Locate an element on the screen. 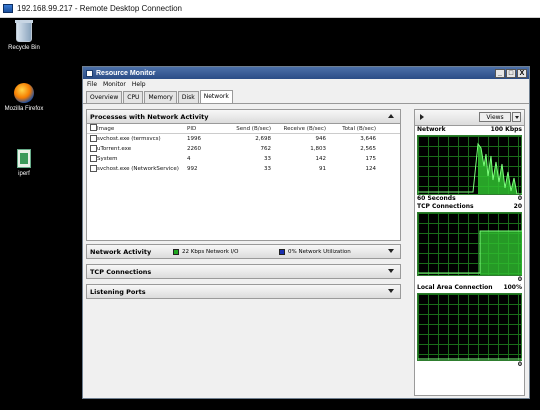 Image resolution: width=540 pixels, height=410 pixels. cell-total: 3,646 is located at coordinates (368, 139).